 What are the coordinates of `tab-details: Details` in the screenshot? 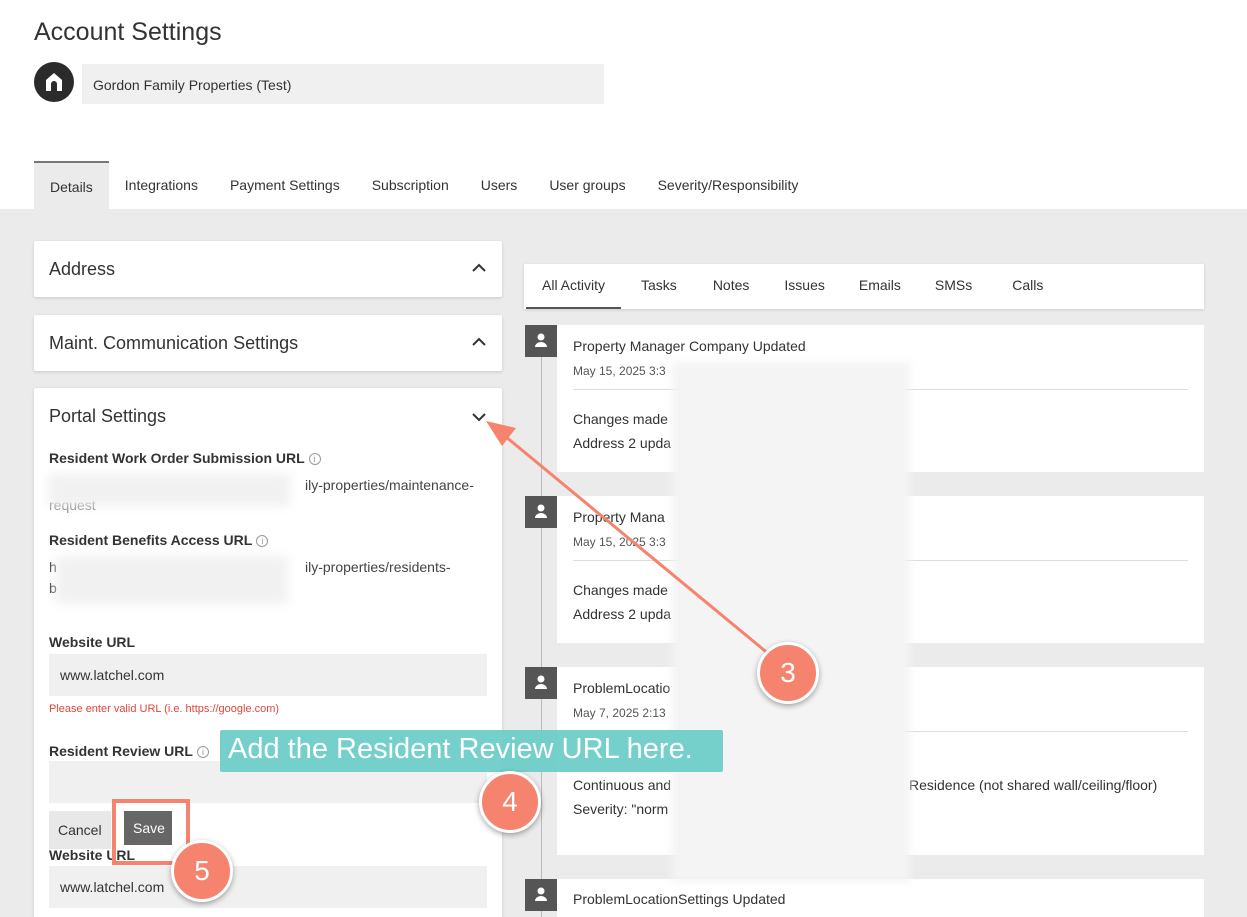 It's located at (71, 185).